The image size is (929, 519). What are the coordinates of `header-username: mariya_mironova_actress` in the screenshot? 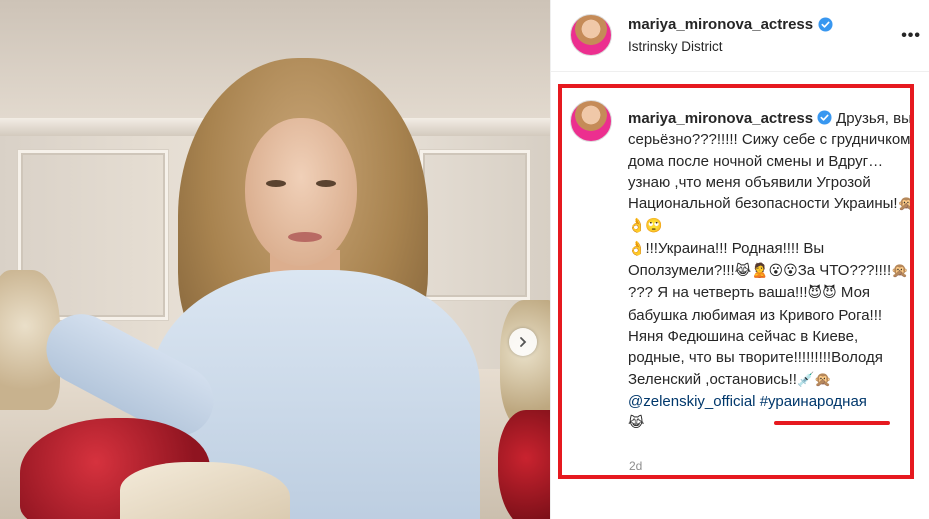 It's located at (720, 24).